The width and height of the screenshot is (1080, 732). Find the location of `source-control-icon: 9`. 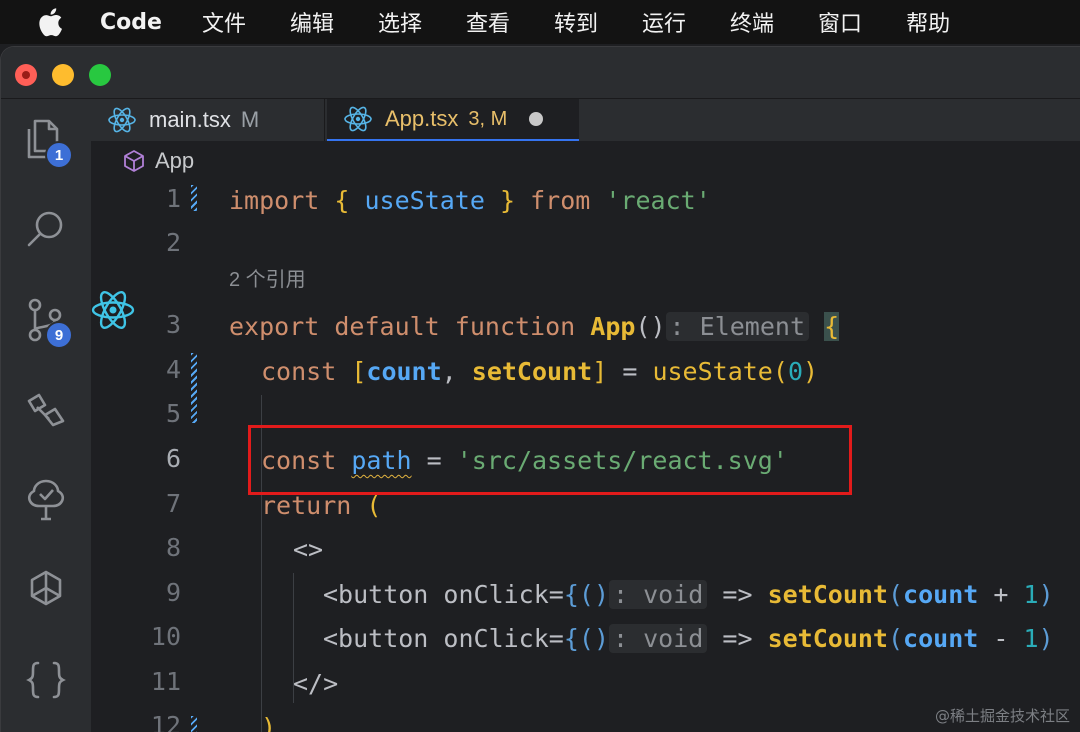

source-control-icon: 9 is located at coordinates (47, 322).